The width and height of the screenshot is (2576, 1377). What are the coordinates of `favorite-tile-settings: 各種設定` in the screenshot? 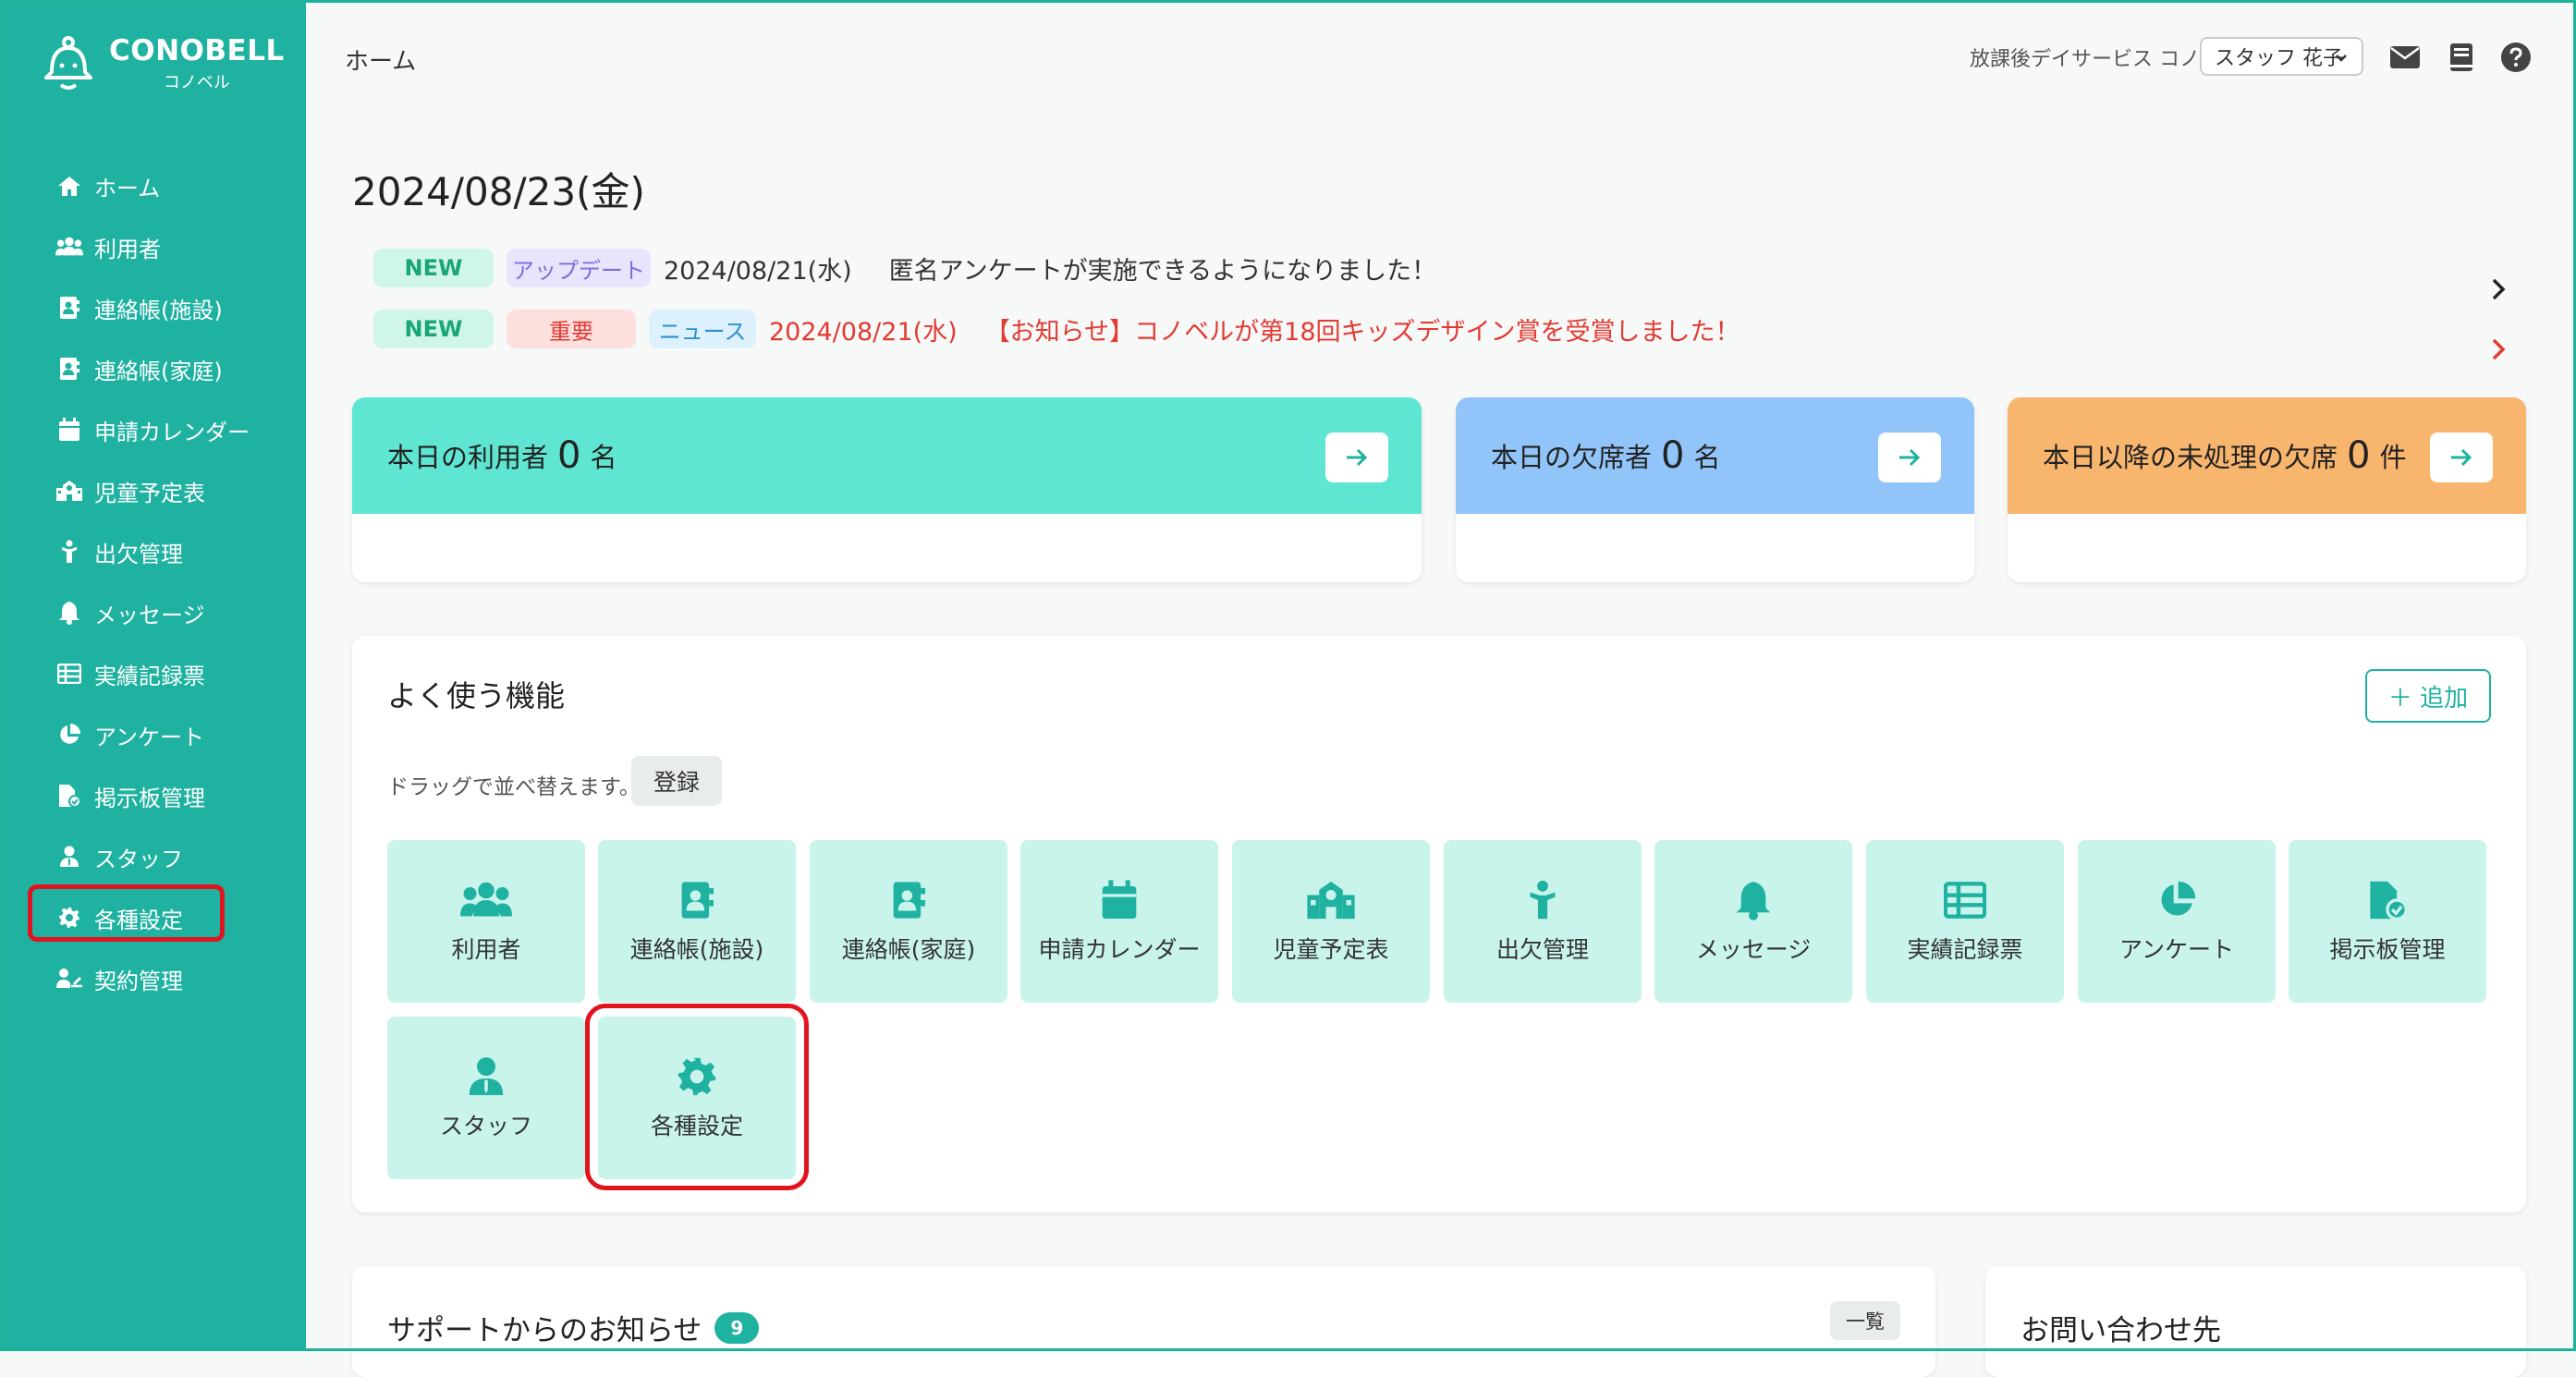 It's located at (697, 1097).